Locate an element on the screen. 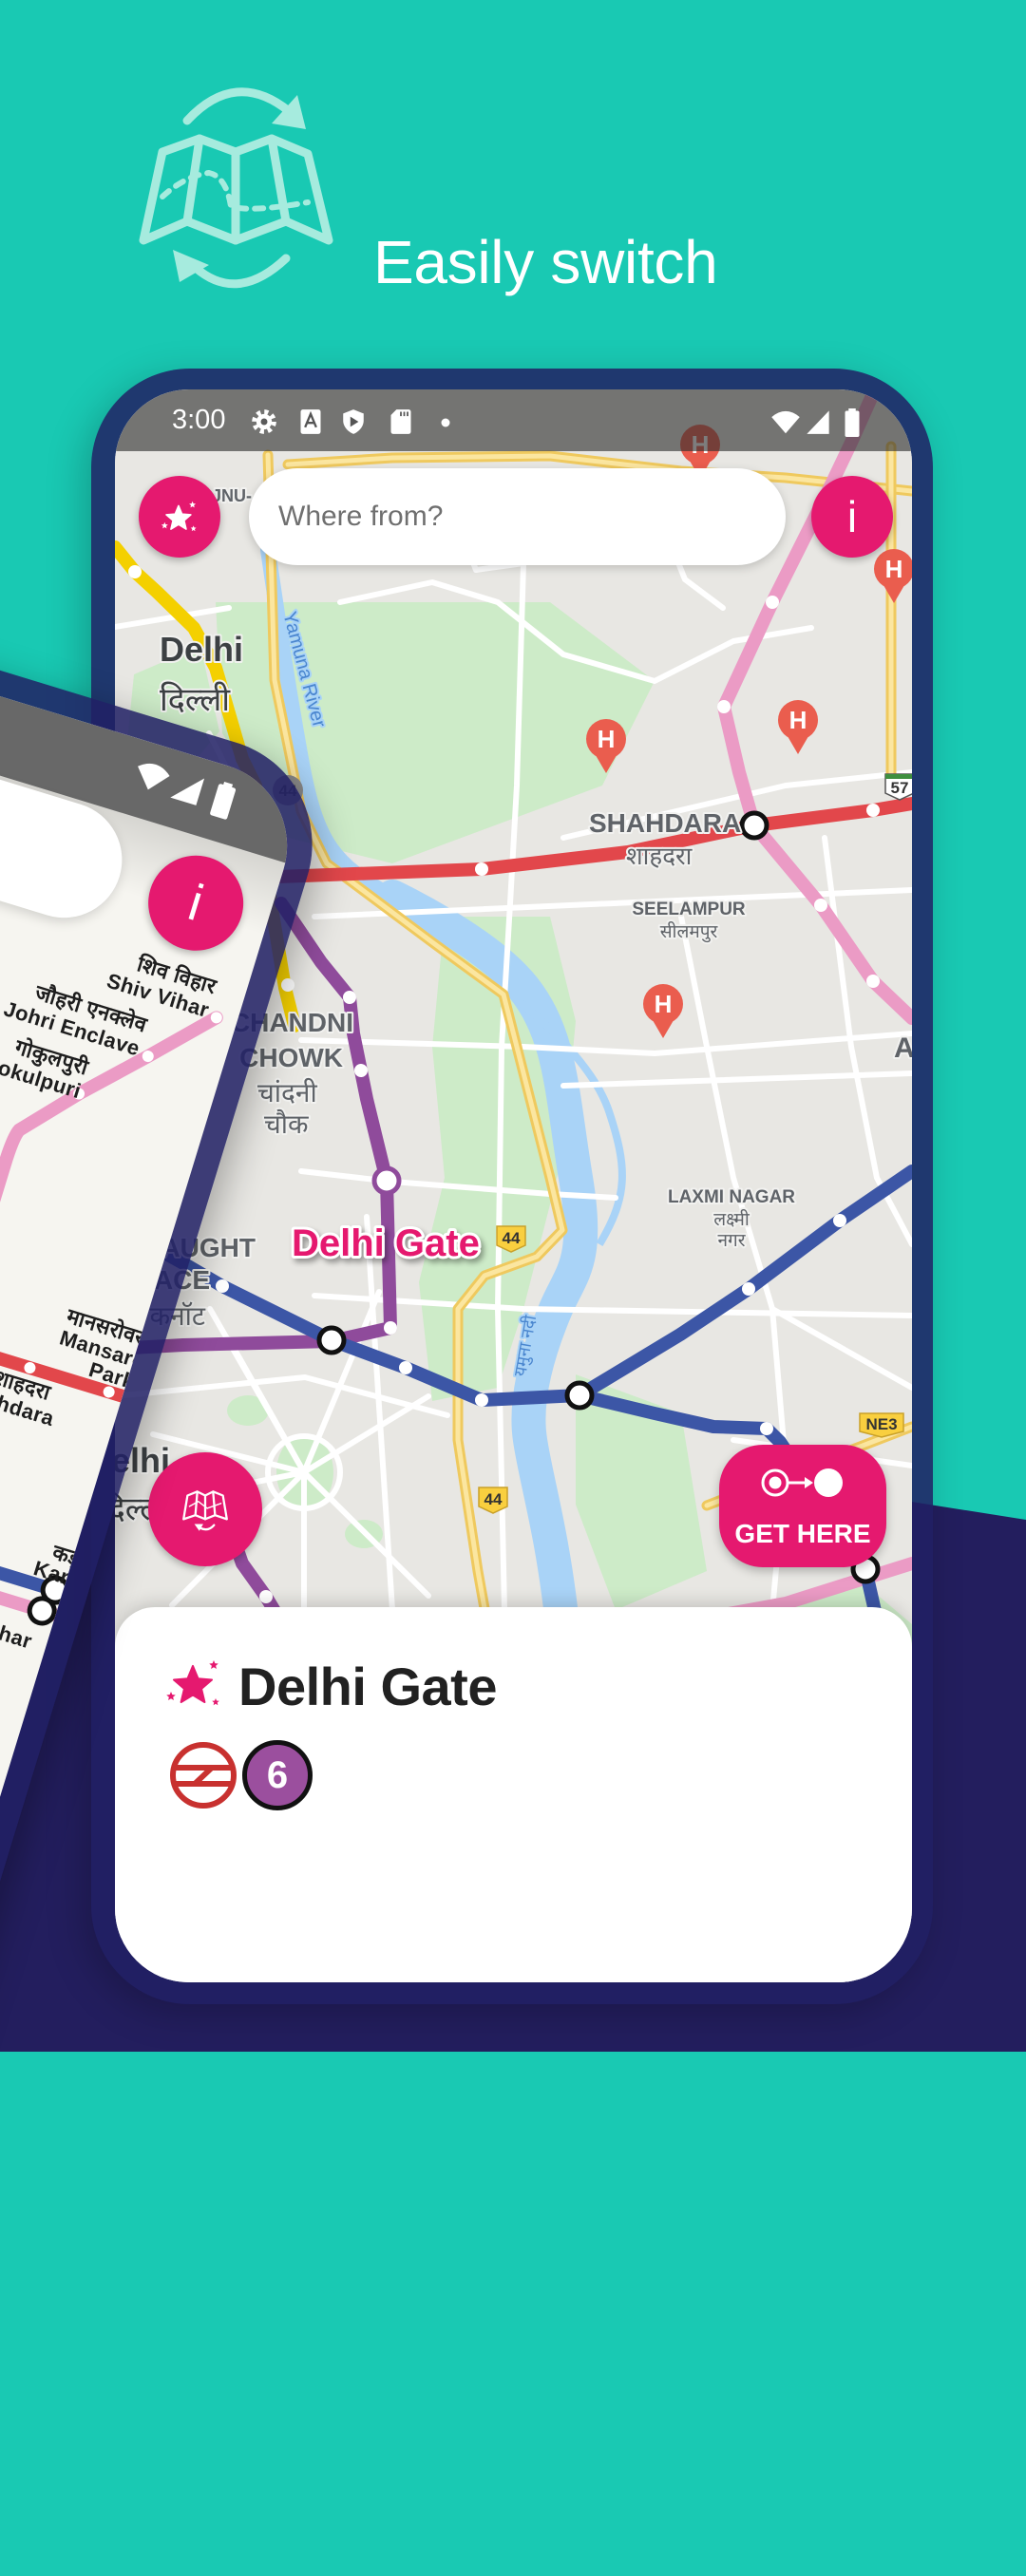 This screenshot has height=2576, width=1026. station-card: Delhi Gate 6 is located at coordinates (513, 1794).